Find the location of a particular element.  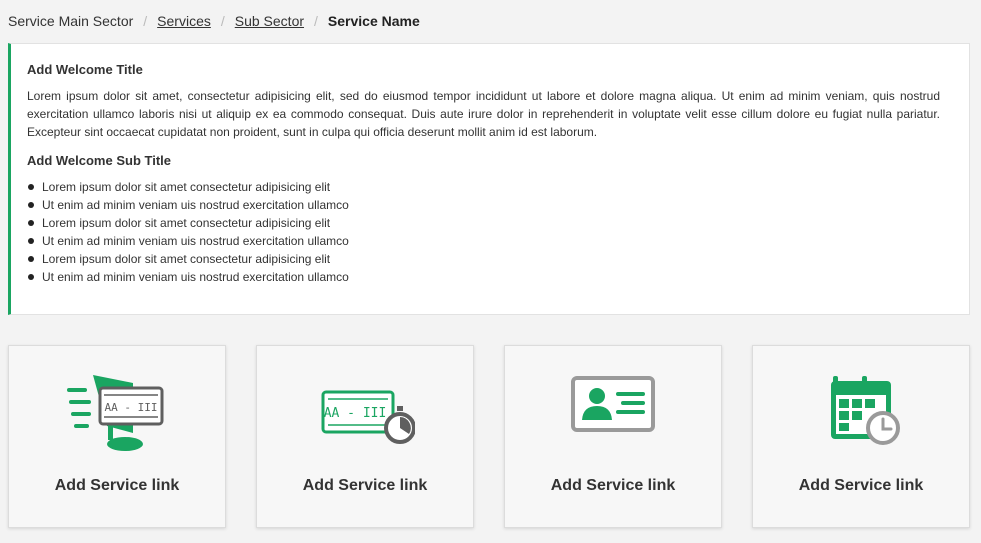

service-card-1: AA - III Add Service link is located at coordinates (117, 436).